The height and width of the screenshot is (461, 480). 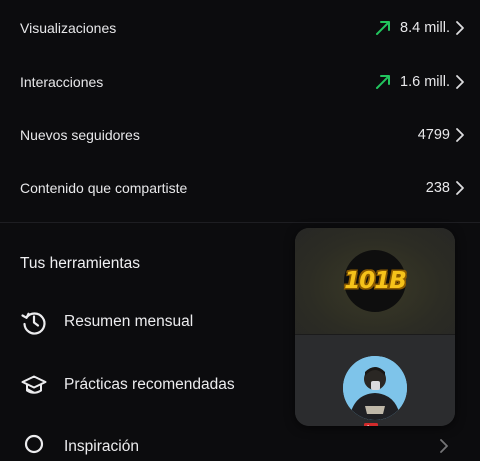 I want to click on floating-call-panel: 101B, so click(x=375, y=327).